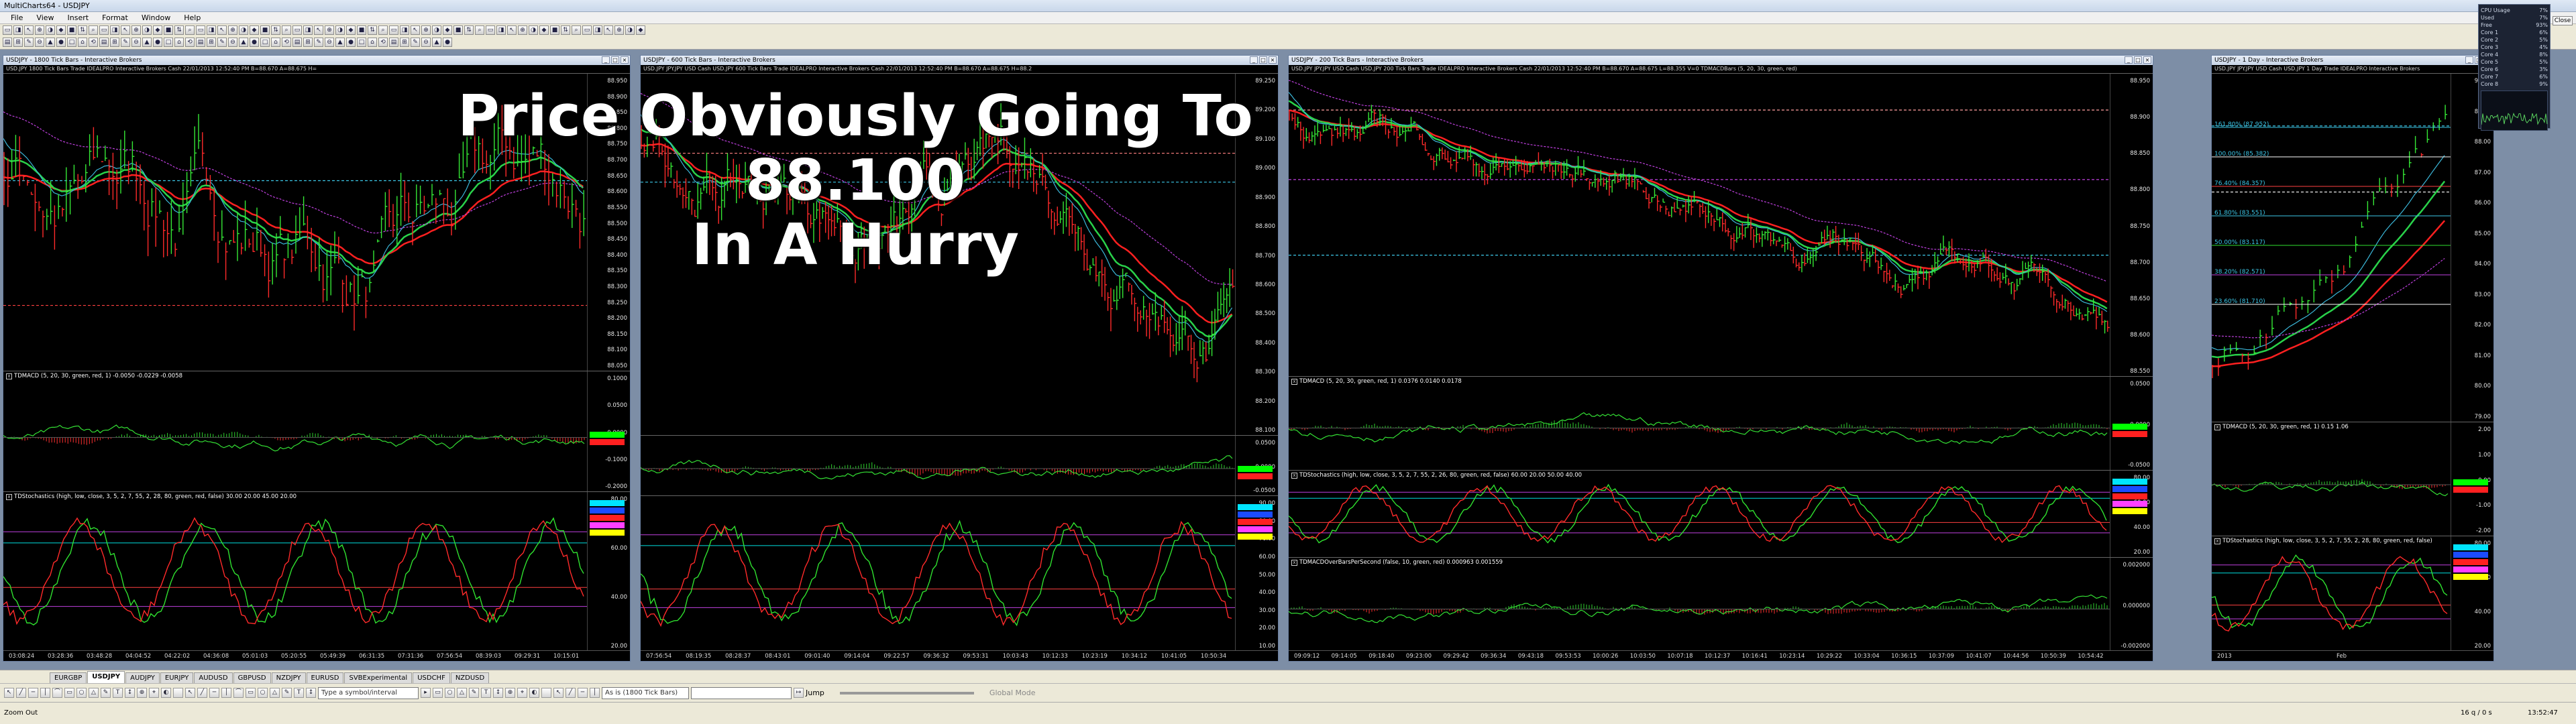 This screenshot has width=2576, height=724. I want to click on drawing-tool-icon: ⊕, so click(142, 693).